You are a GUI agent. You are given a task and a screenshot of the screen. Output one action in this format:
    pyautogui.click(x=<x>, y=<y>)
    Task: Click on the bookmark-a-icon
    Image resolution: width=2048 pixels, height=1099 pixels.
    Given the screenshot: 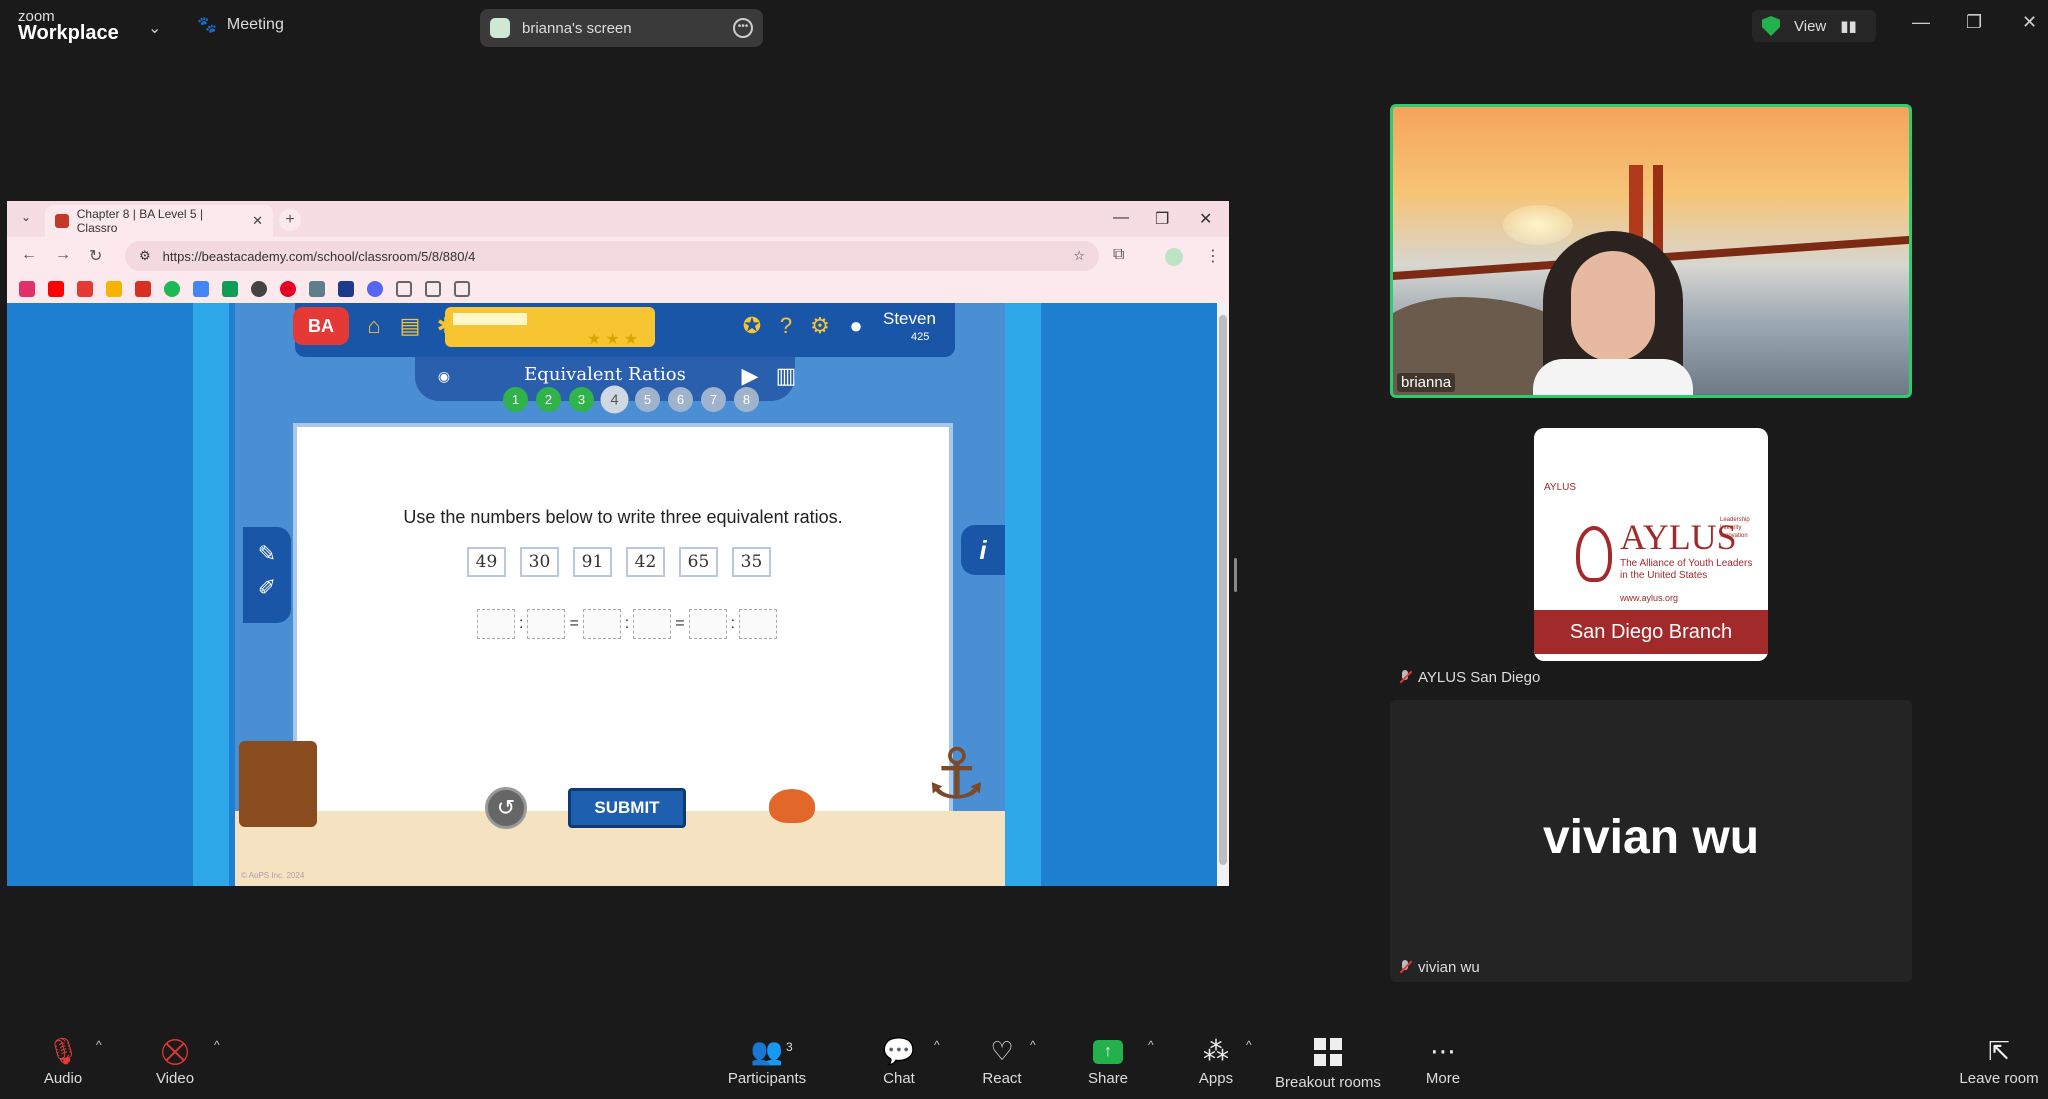 What is the action you would take?
    pyautogui.click(x=346, y=289)
    